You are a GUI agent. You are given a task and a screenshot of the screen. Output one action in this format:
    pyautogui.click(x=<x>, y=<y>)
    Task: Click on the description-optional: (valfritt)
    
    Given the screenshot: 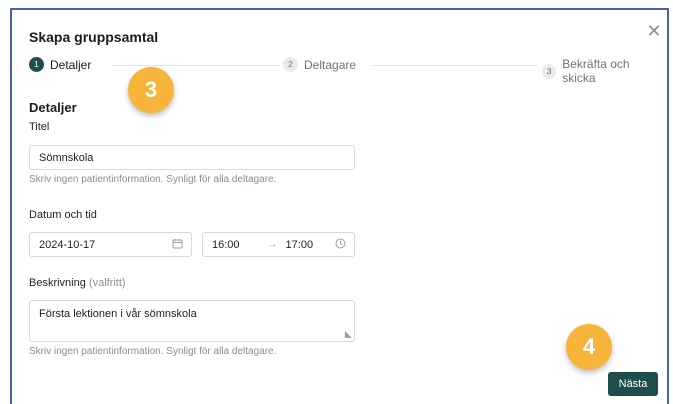 What is the action you would take?
    pyautogui.click(x=107, y=283)
    